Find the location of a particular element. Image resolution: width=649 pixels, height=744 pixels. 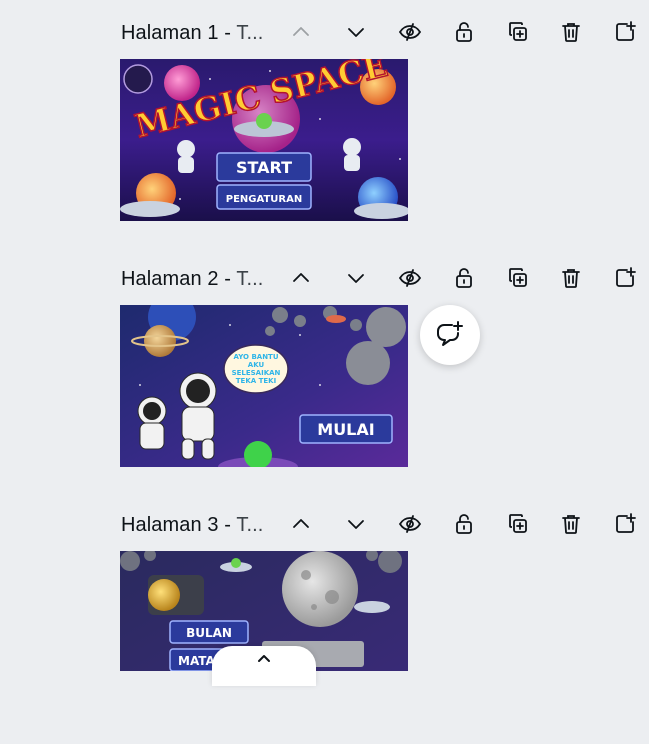

thumbnail-image: MAGIC SPACE START PENGATURAN is located at coordinates (264, 140).